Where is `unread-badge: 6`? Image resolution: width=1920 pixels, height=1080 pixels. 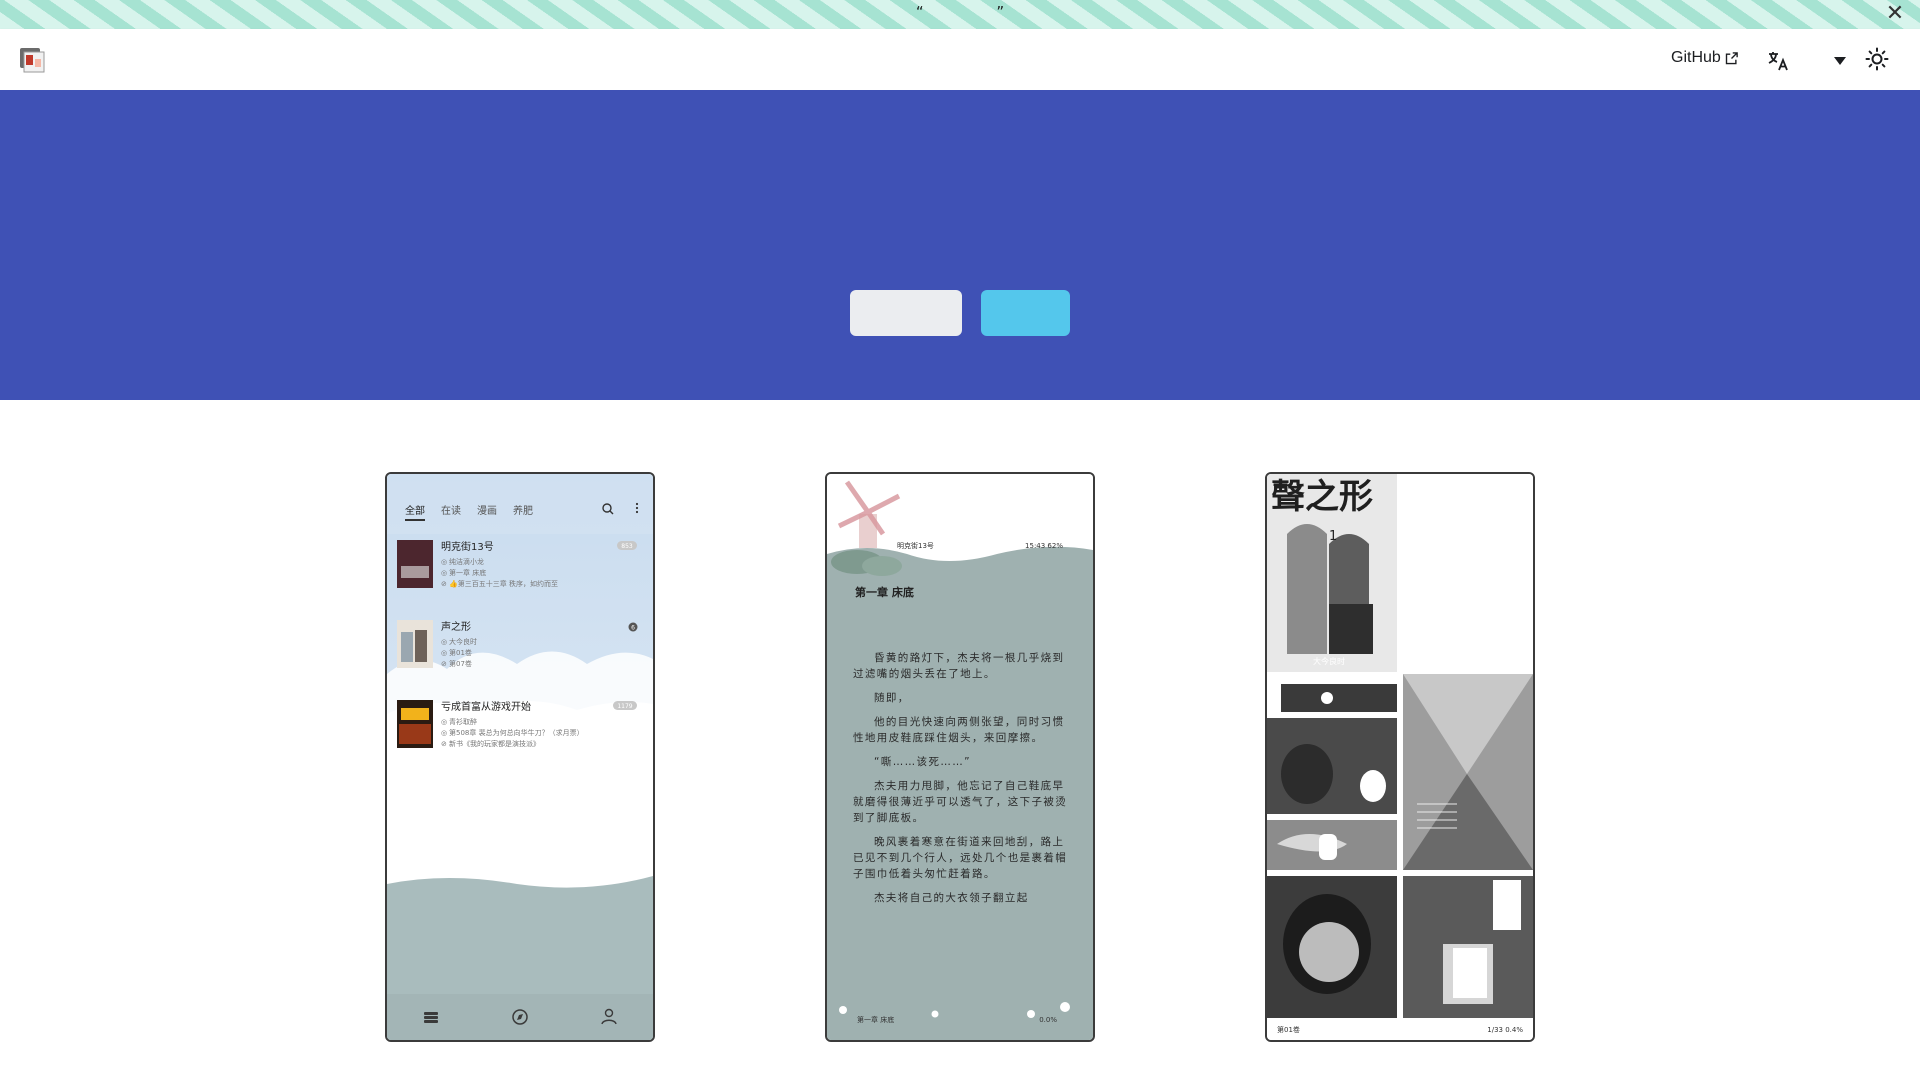 unread-badge: 6 is located at coordinates (633, 628).